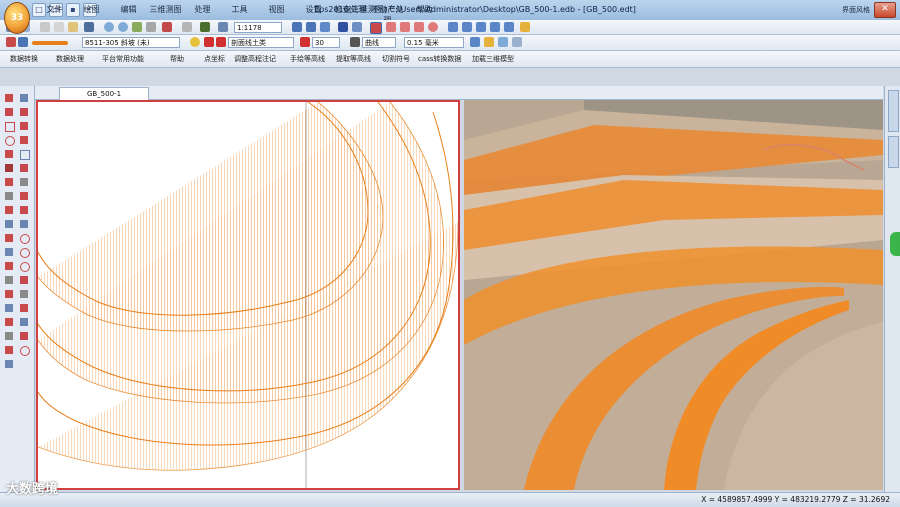 The height and width of the screenshot is (507, 900). What do you see at coordinates (9, 168) in the screenshot?
I see `curve-icon` at bounding box center [9, 168].